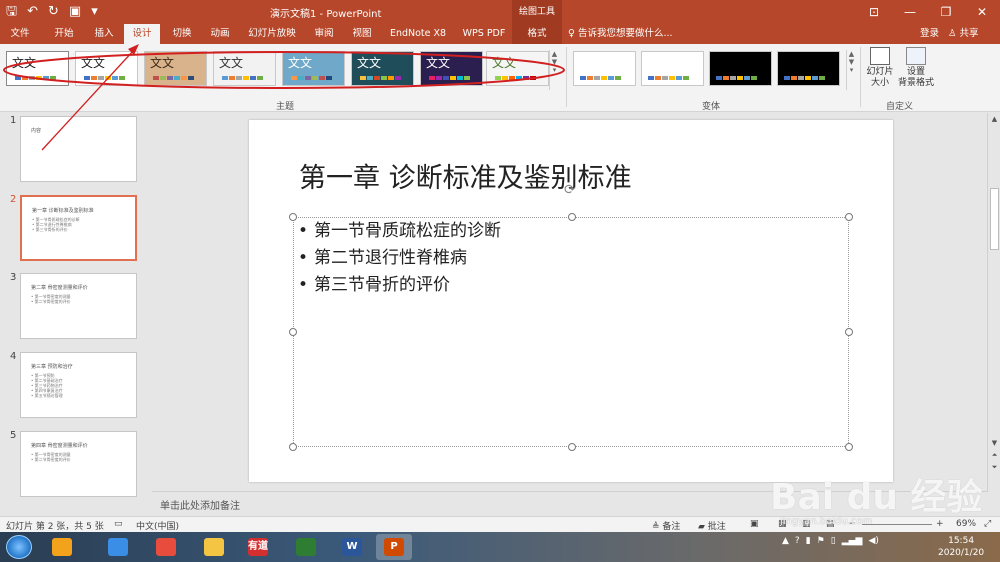  What do you see at coordinates (118, 524) in the screenshot?
I see `spellcheck-icon: ▭` at bounding box center [118, 524].